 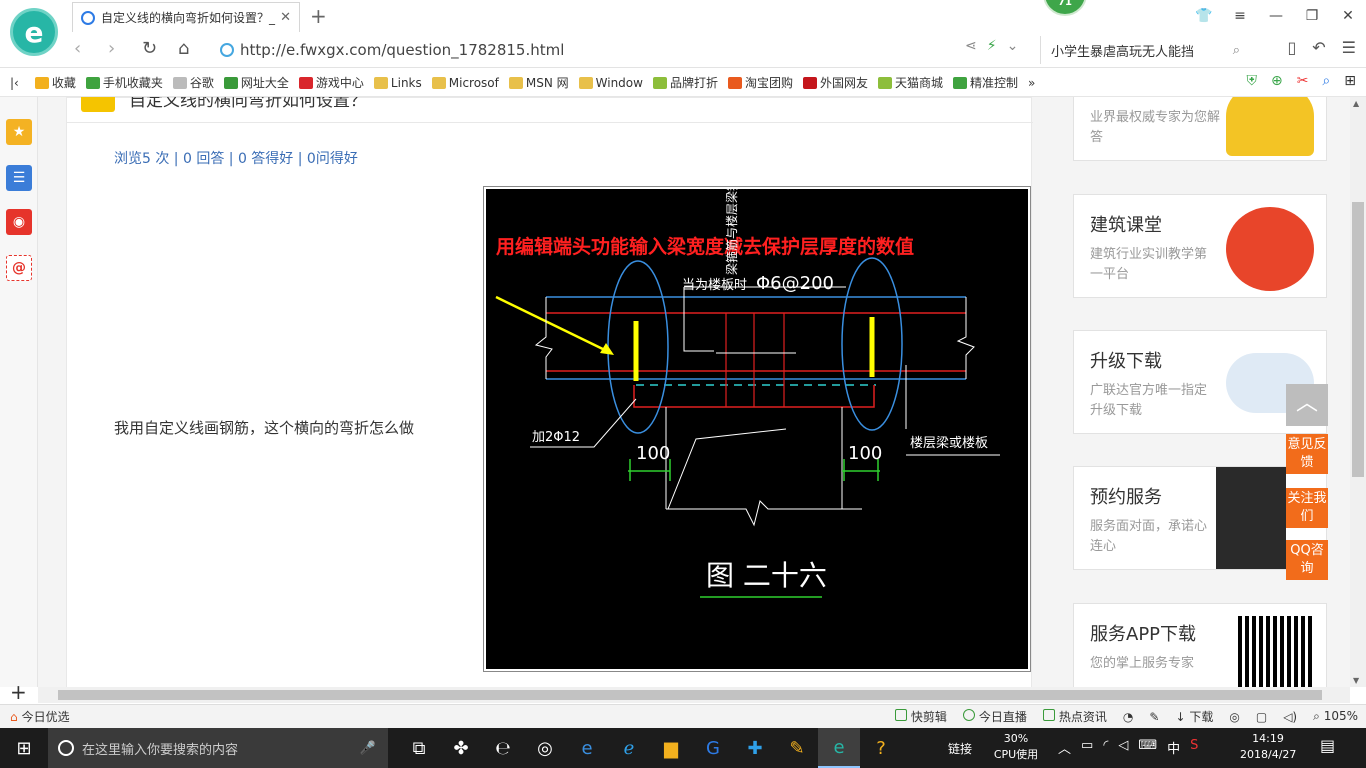 What do you see at coordinates (331, 82) in the screenshot?
I see `bookmark-item: 游戏中心` at bounding box center [331, 82].